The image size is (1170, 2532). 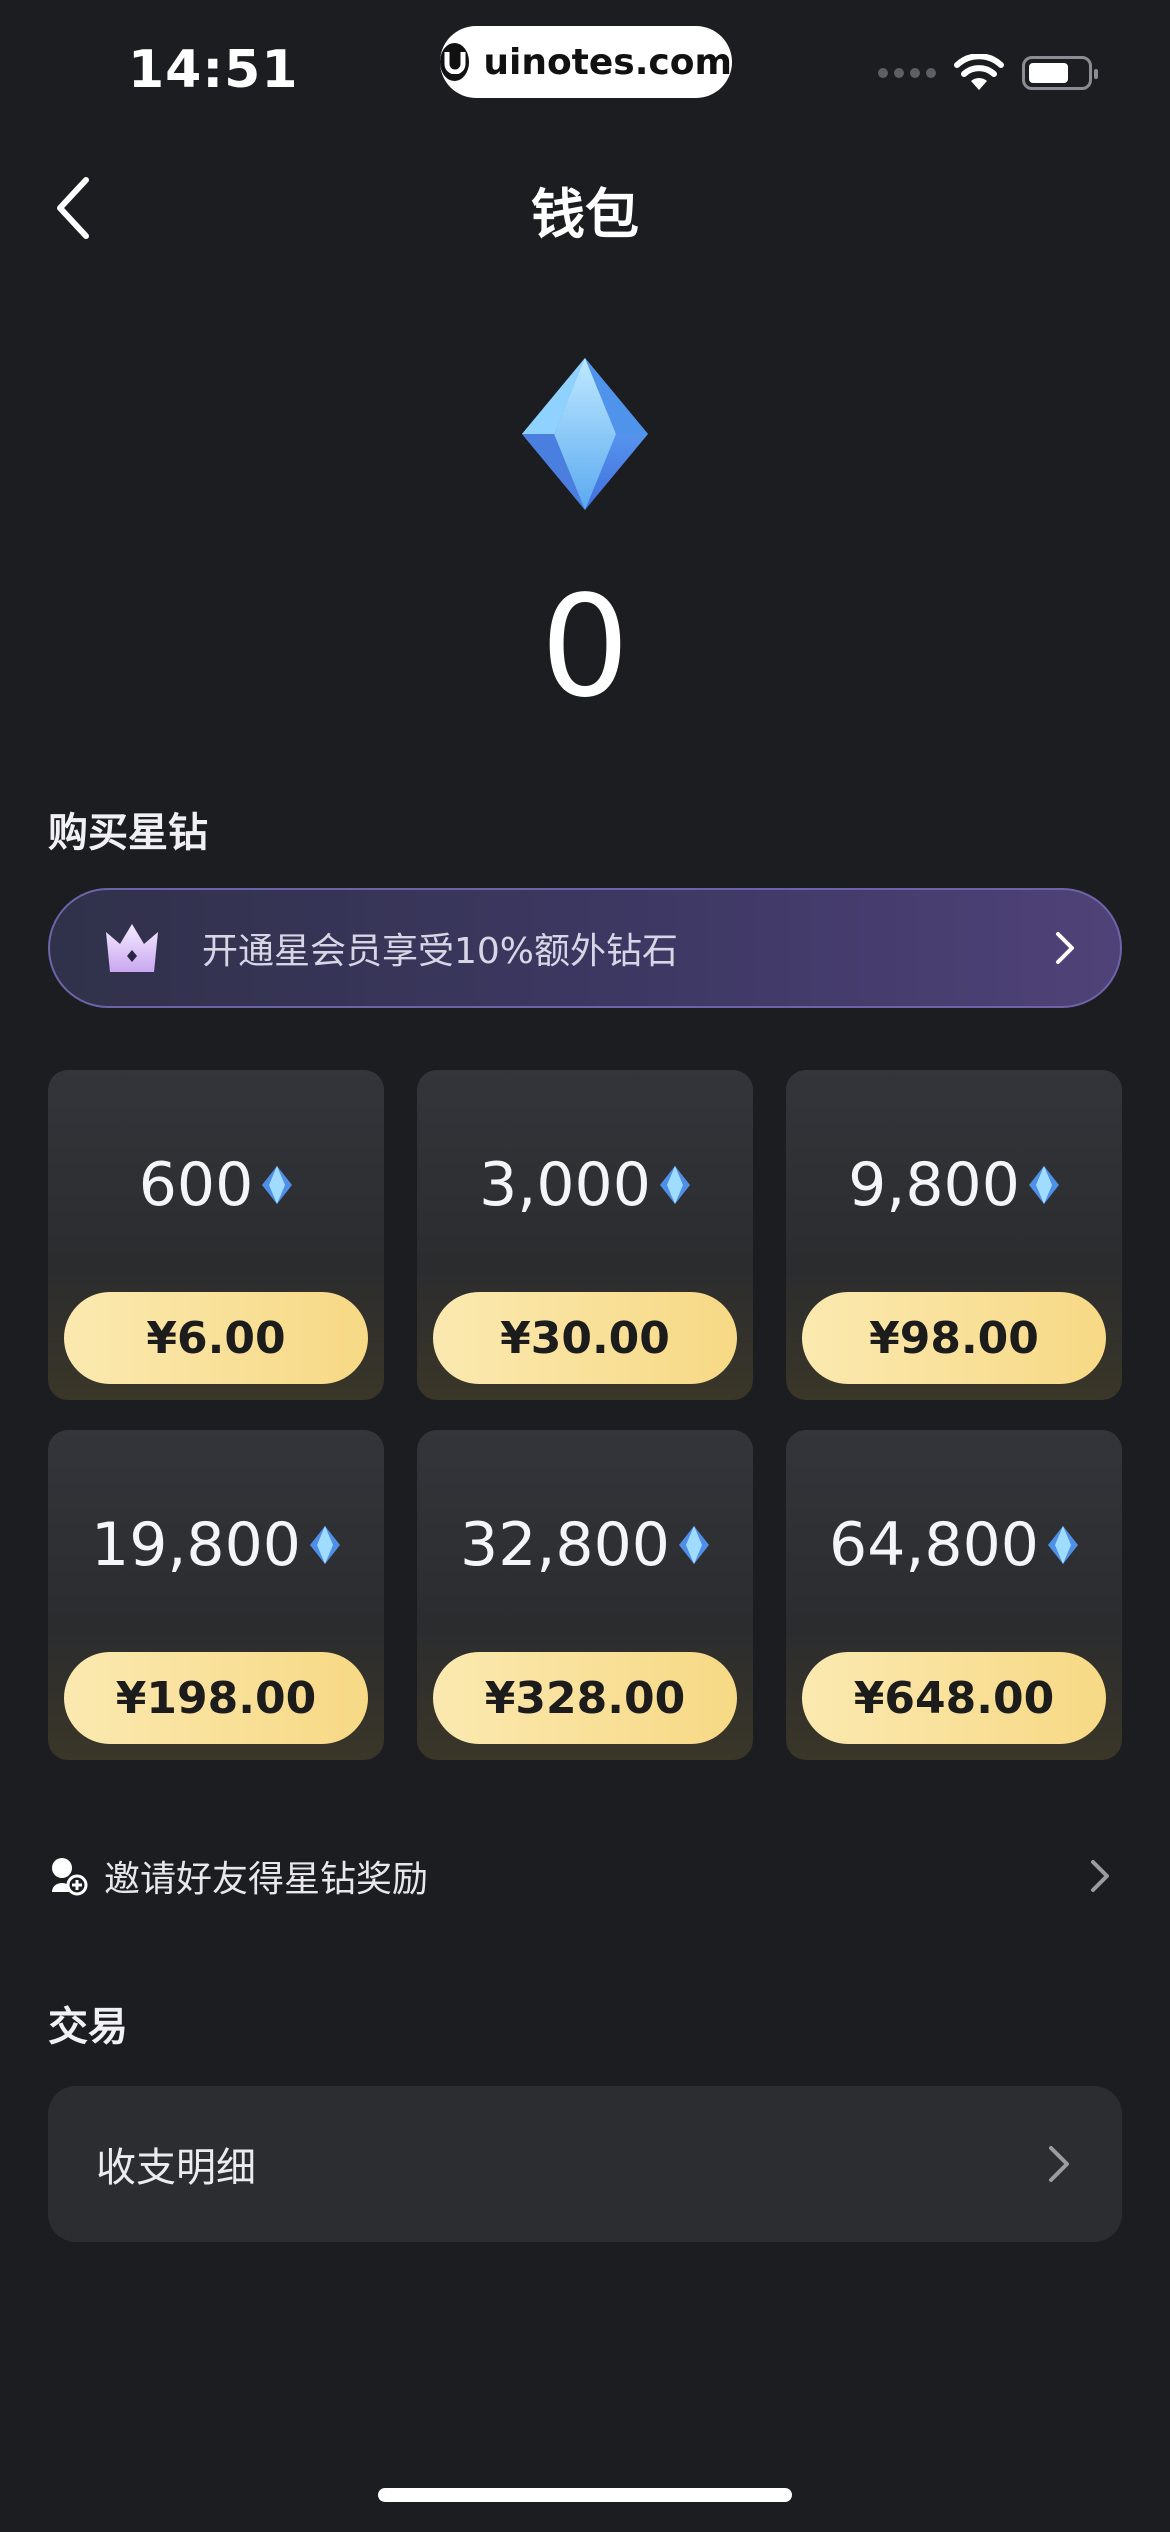 I want to click on invite-user-icon, so click(x=70, y=1877).